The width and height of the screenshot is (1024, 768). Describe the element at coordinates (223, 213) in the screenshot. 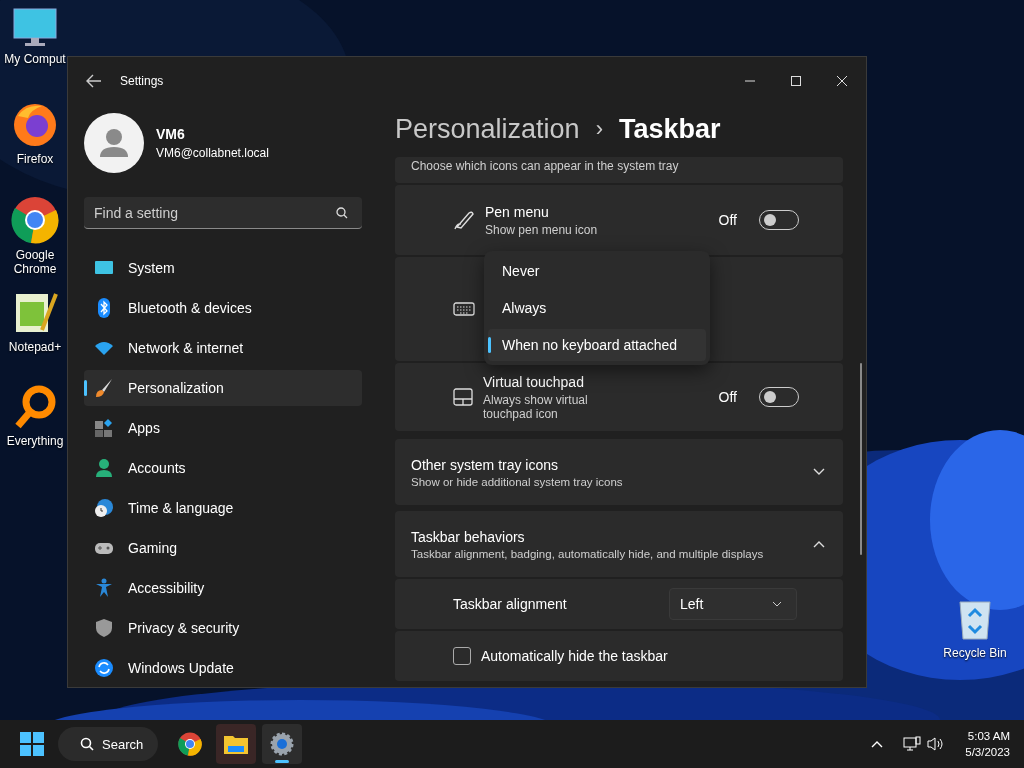

I see `search-field: Find a setting` at that location.